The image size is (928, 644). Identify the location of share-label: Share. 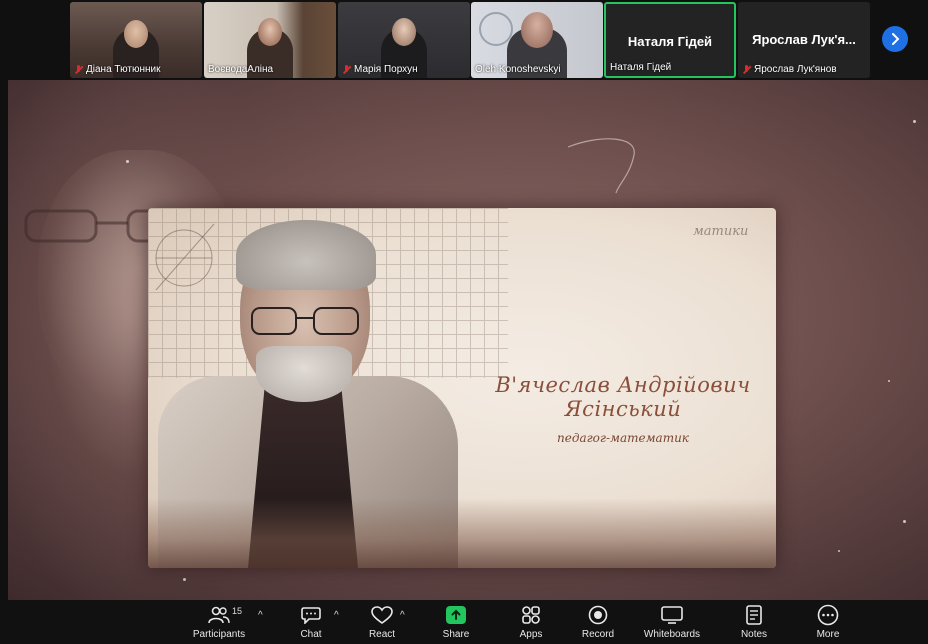
(456, 634).